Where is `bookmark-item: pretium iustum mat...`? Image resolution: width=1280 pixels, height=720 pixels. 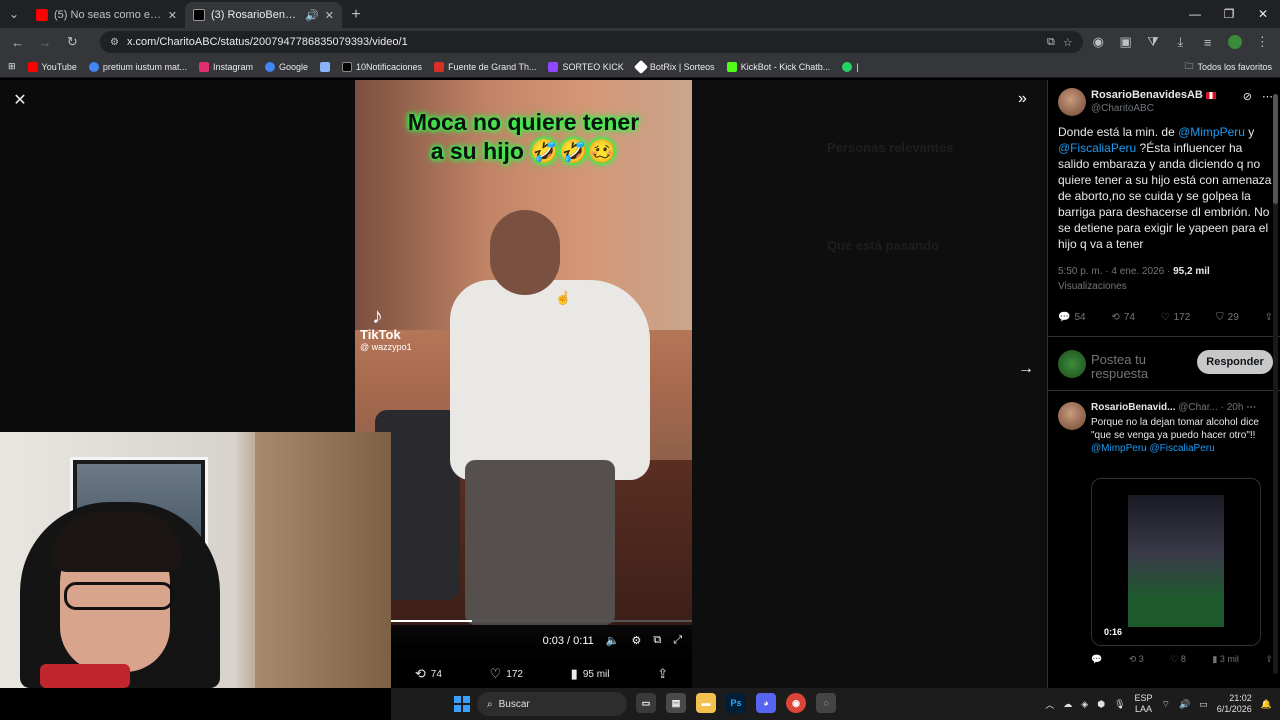
bookmark-item: pretium iustum mat... is located at coordinates (137, 66).